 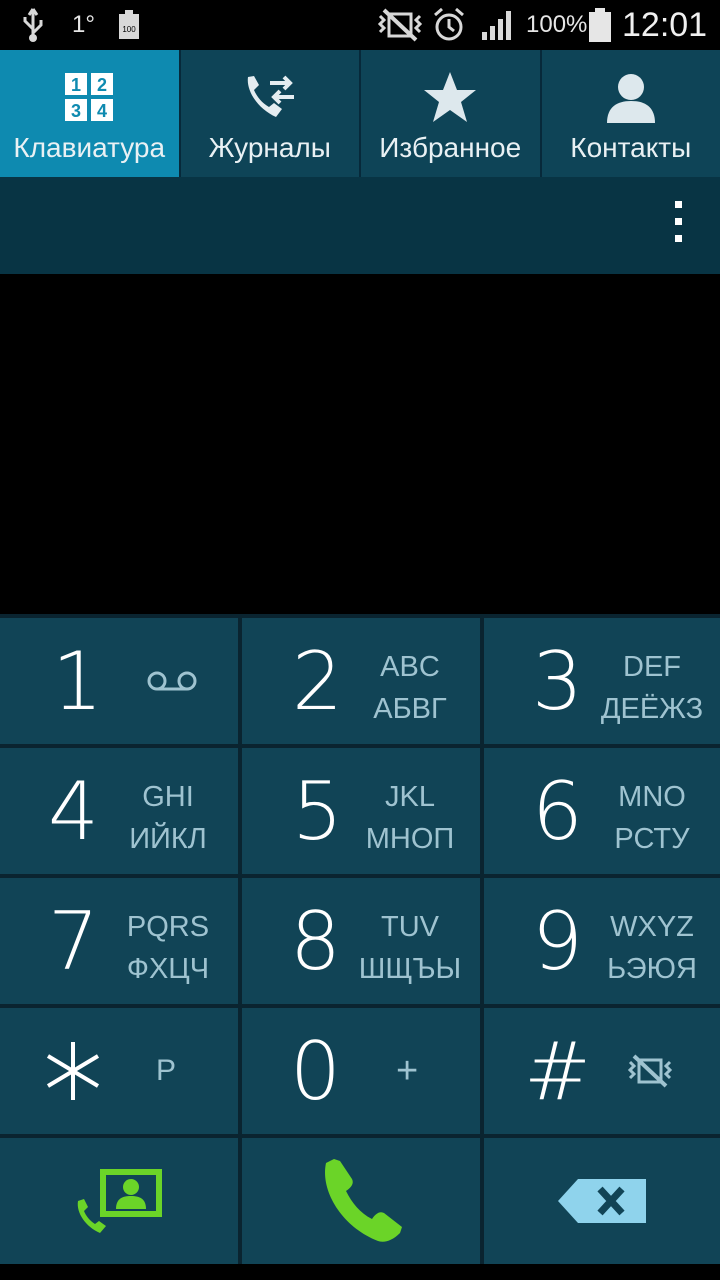 I want to click on key-digit: 6, so click(x=557, y=811).